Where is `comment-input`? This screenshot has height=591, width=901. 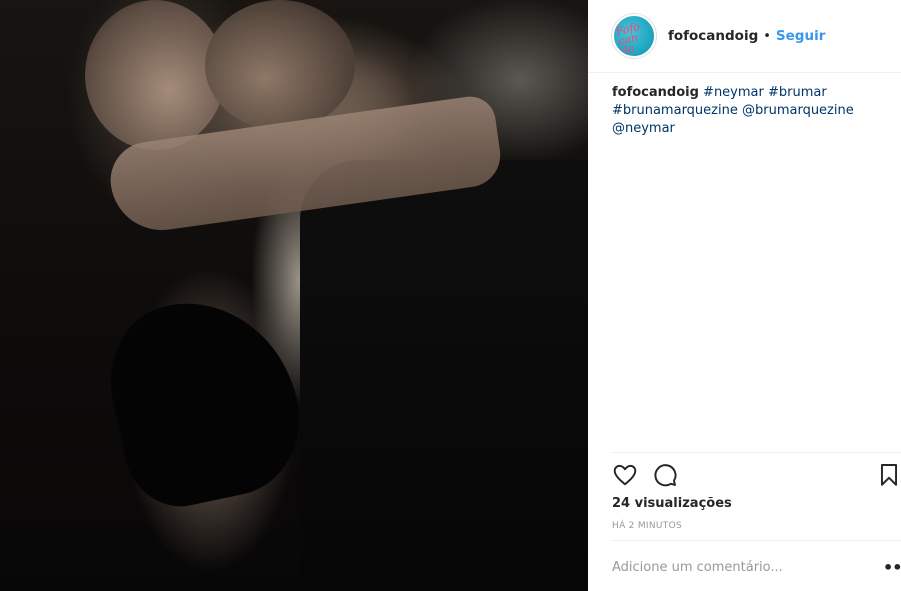 comment-input is located at coordinates (727, 567).